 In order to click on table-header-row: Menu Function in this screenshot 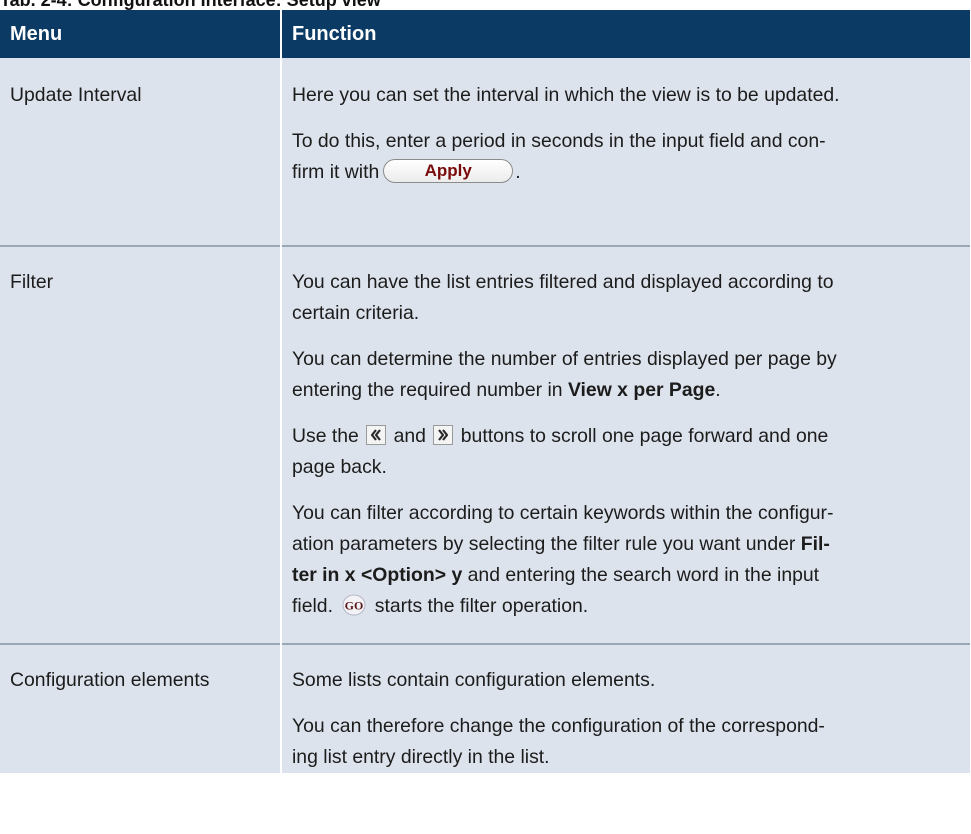, I will do `click(485, 34)`.